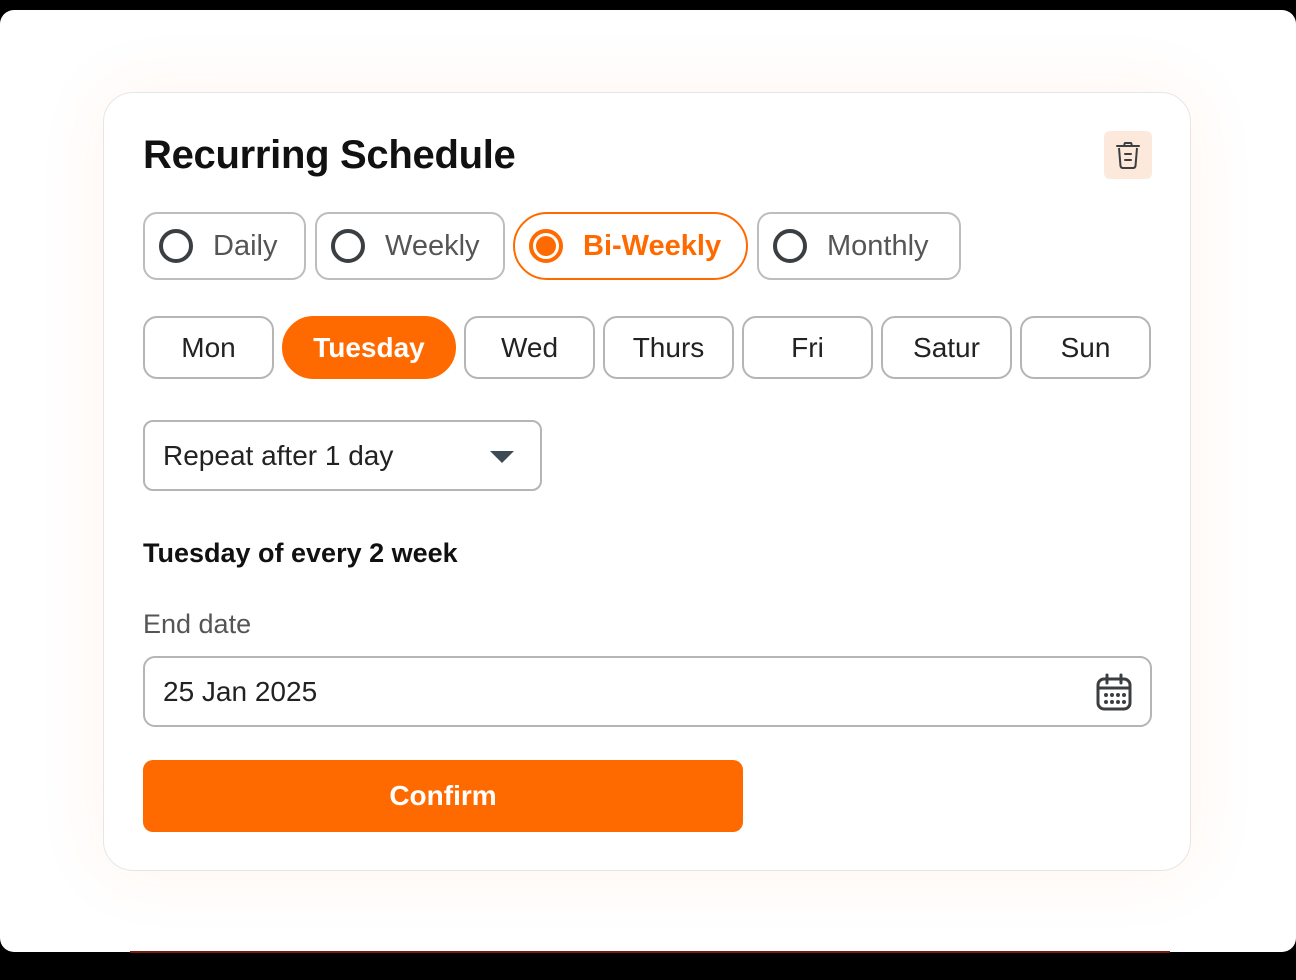  Describe the element at coordinates (668, 347) in the screenshot. I see `day-button-thurs: Thurs` at that location.